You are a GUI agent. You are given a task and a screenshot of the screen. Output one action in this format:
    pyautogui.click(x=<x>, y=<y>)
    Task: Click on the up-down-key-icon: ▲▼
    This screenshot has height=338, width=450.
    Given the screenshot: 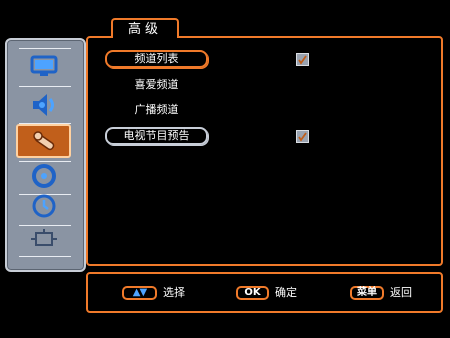 What is the action you would take?
    pyautogui.click(x=139, y=293)
    